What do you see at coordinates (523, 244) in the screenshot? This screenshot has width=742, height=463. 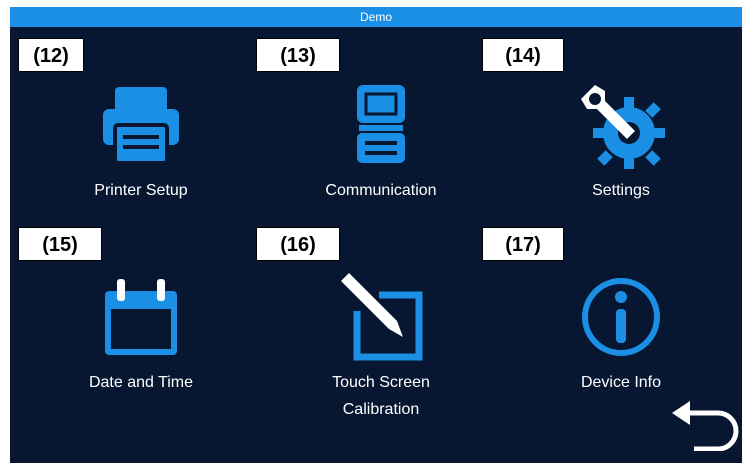 I see `callout-badge-17: (17)` at bounding box center [523, 244].